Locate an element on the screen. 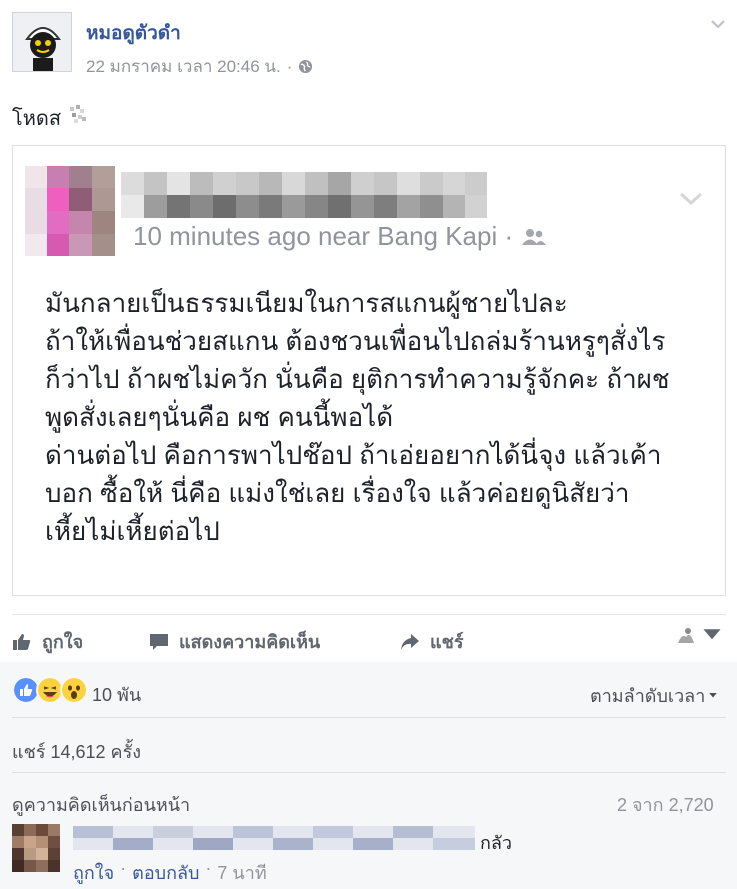  post-action-bar: ถูกใจ แสดงความคิดเห็น แชร์ is located at coordinates (369, 638).